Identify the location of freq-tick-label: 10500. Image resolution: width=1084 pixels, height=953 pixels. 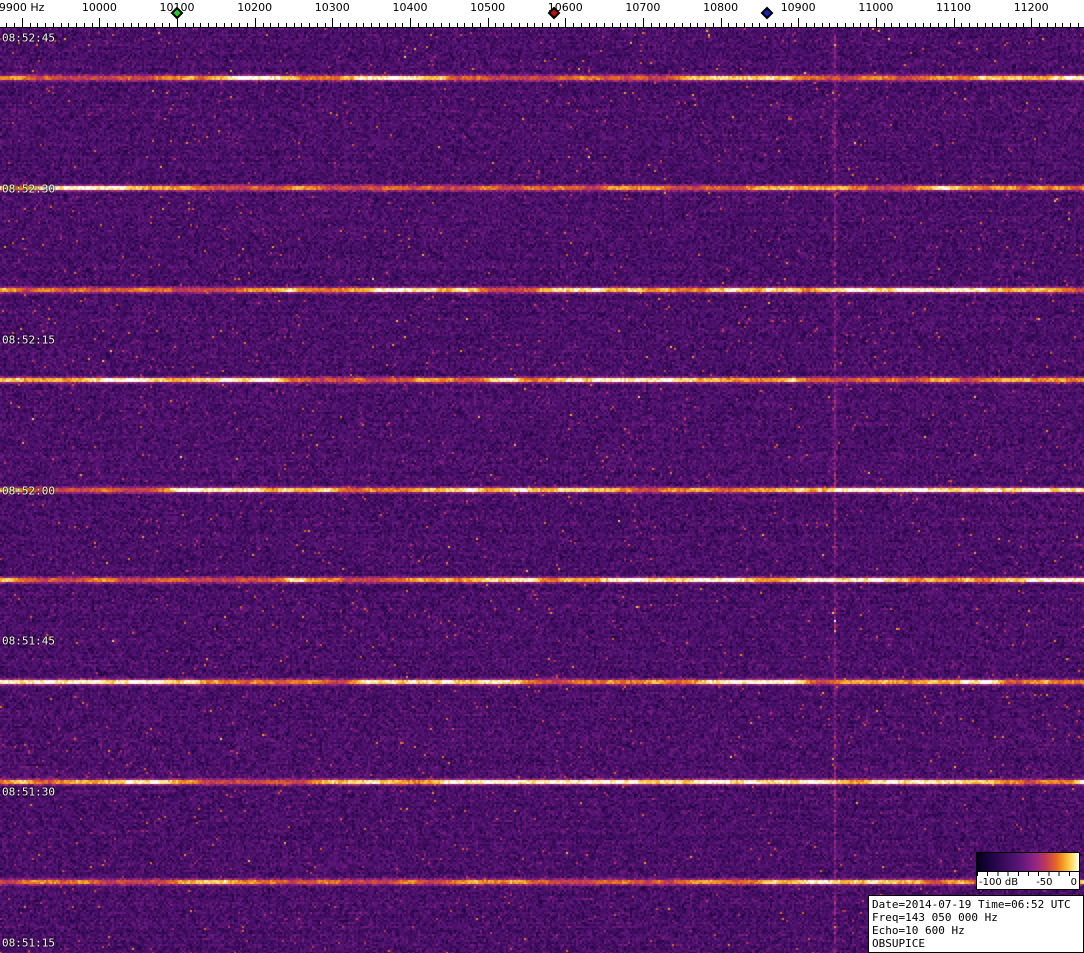
(488, 7).